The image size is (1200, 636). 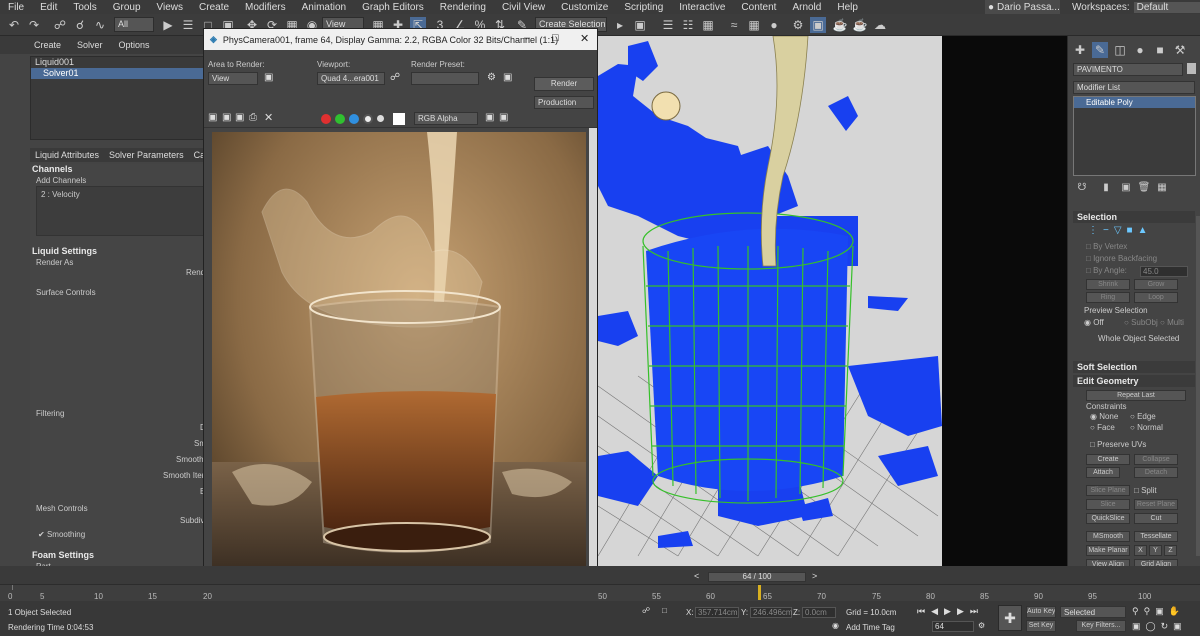 I want to click on layer-explorer-icon: ☷, so click(x=688, y=25).